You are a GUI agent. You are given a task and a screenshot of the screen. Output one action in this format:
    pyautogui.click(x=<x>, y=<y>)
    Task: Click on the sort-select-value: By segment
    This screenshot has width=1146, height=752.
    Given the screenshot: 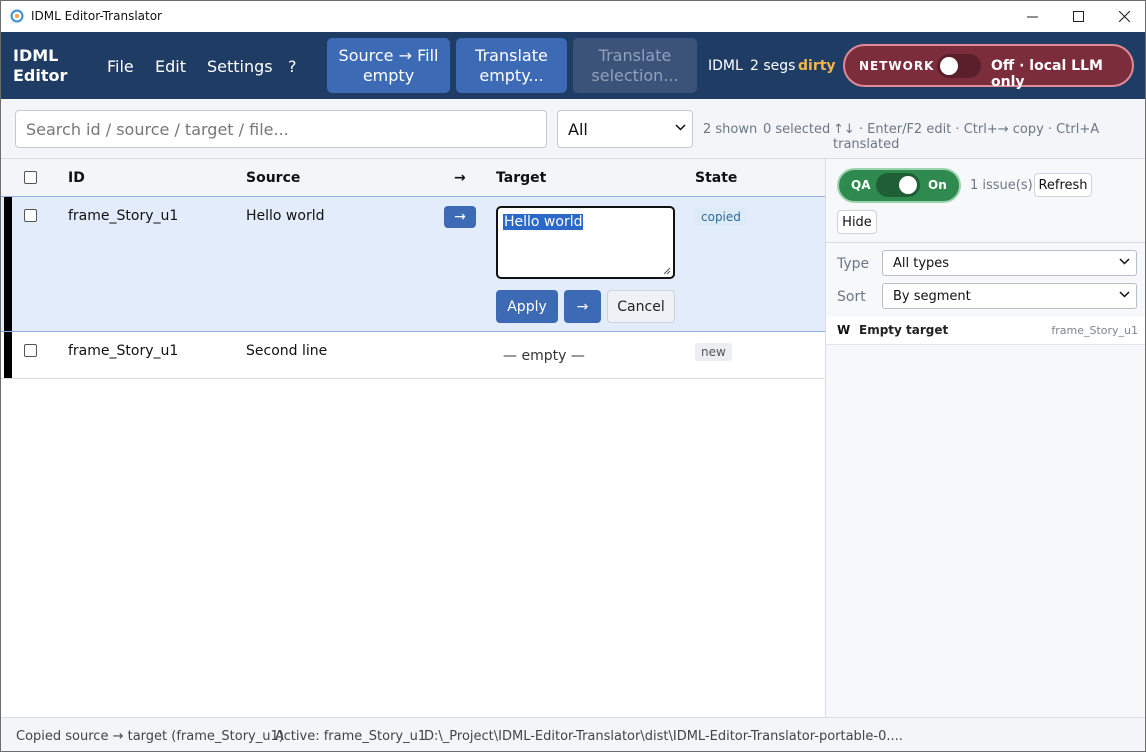 What is the action you would take?
    pyautogui.click(x=932, y=296)
    